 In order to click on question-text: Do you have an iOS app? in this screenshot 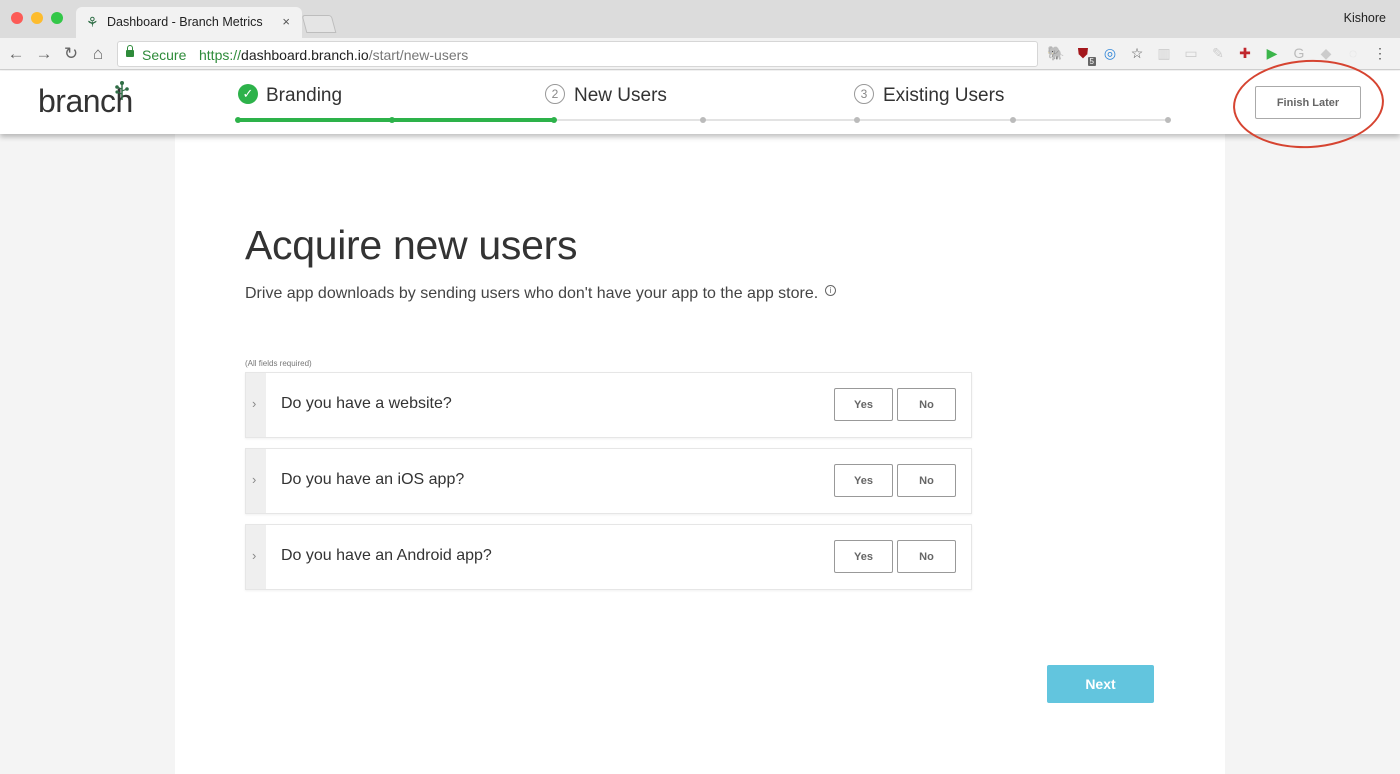, I will do `click(373, 479)`.